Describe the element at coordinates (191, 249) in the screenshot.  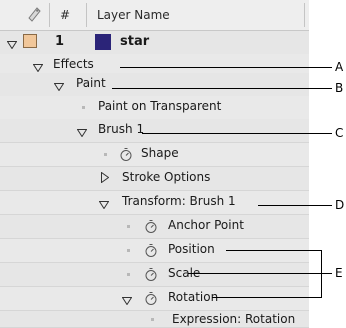
I see `property-label: Position` at that location.